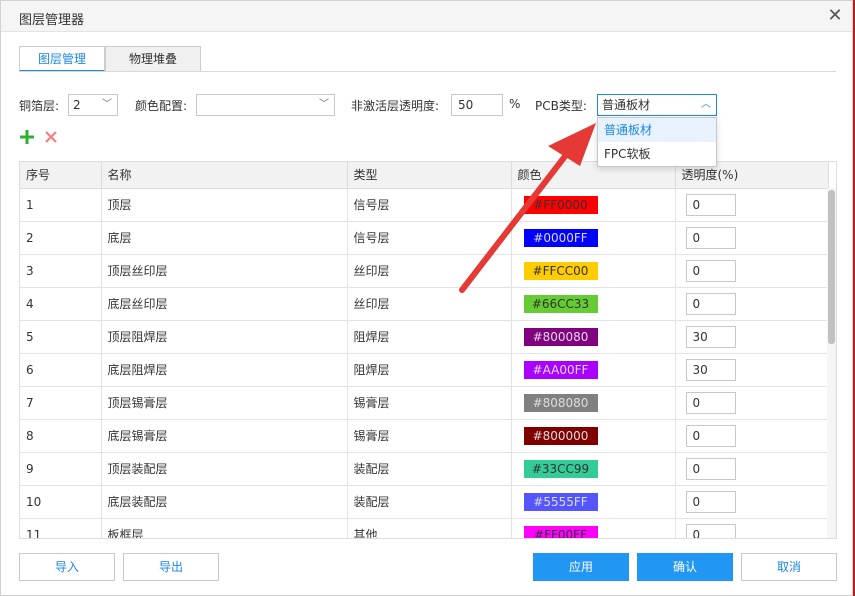 The width and height of the screenshot is (855, 596). What do you see at coordinates (153, 59) in the screenshot?
I see `tab-physical-stackup: 物理堆叠` at bounding box center [153, 59].